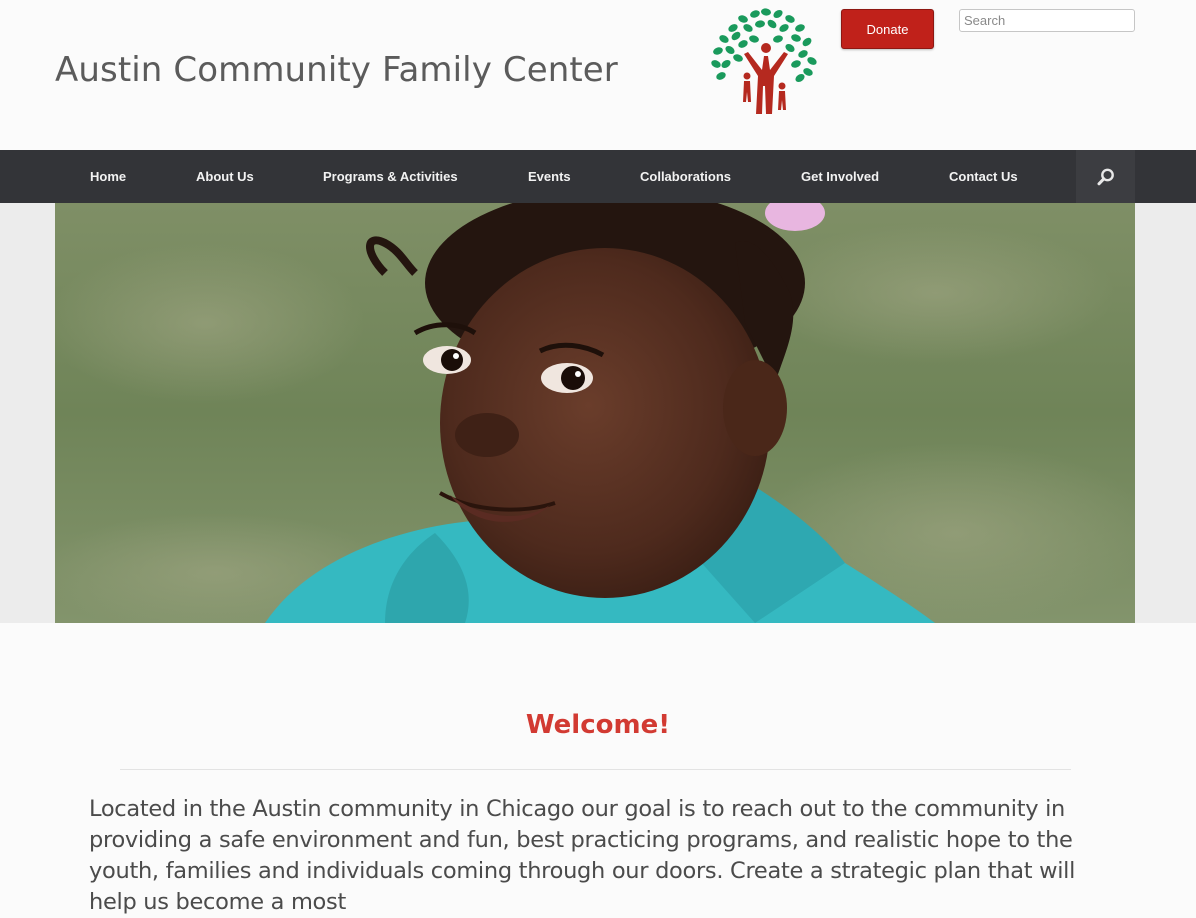 The width and height of the screenshot is (1196, 918). Describe the element at coordinates (764, 60) in the screenshot. I see `tree-logo-icon` at that location.